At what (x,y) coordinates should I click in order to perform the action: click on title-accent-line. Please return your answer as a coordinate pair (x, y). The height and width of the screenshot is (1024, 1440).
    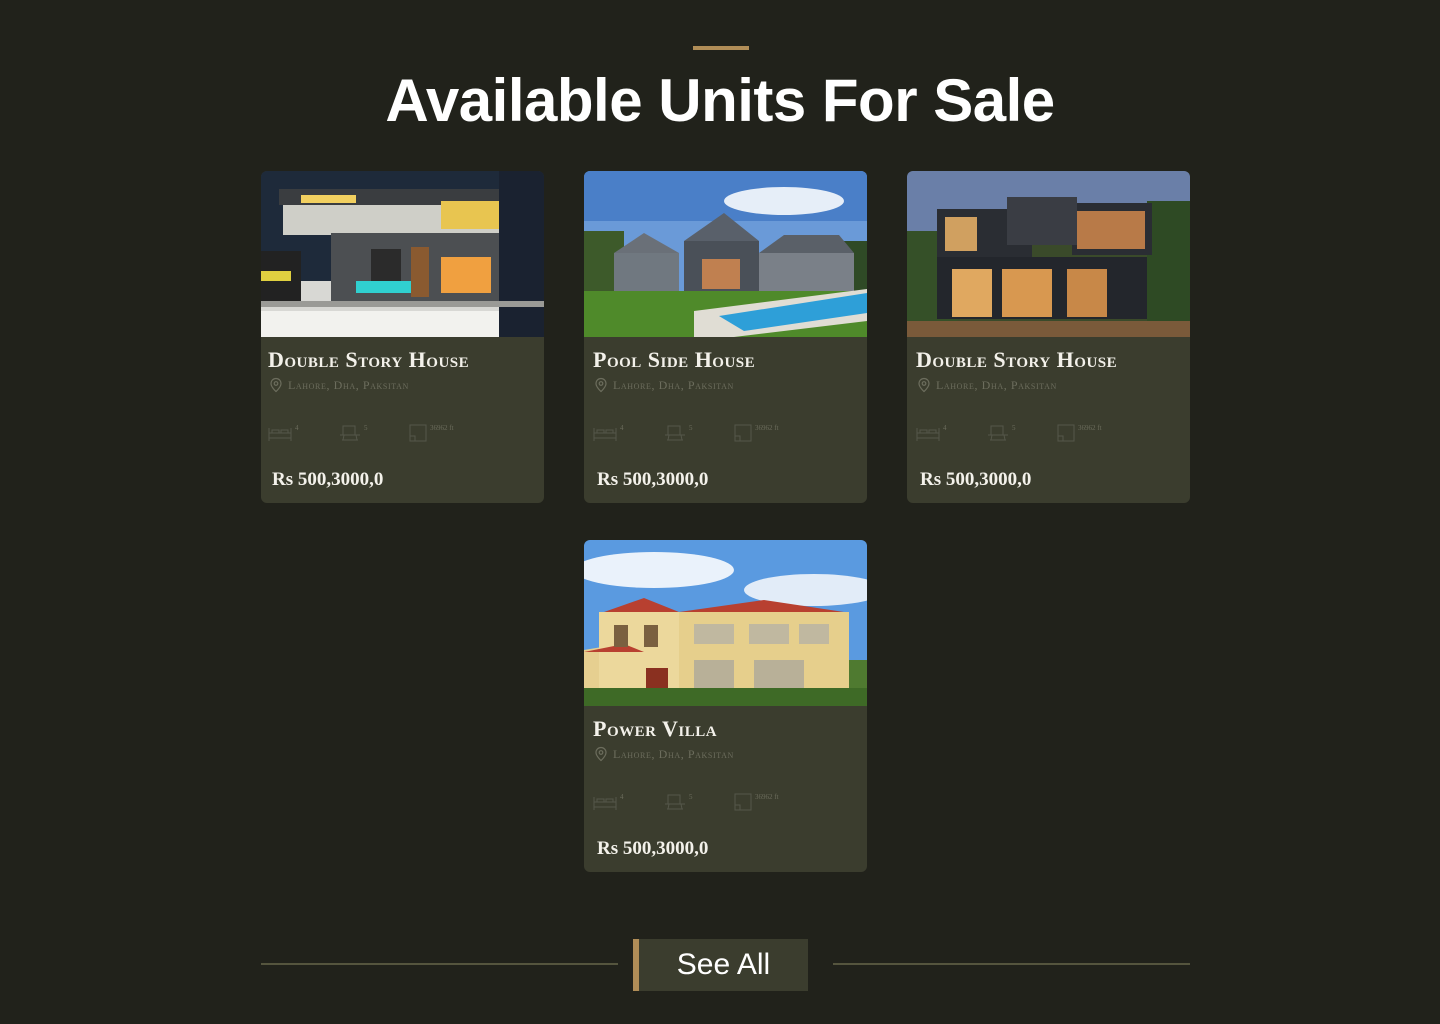
    Looking at the image, I should click on (721, 48).